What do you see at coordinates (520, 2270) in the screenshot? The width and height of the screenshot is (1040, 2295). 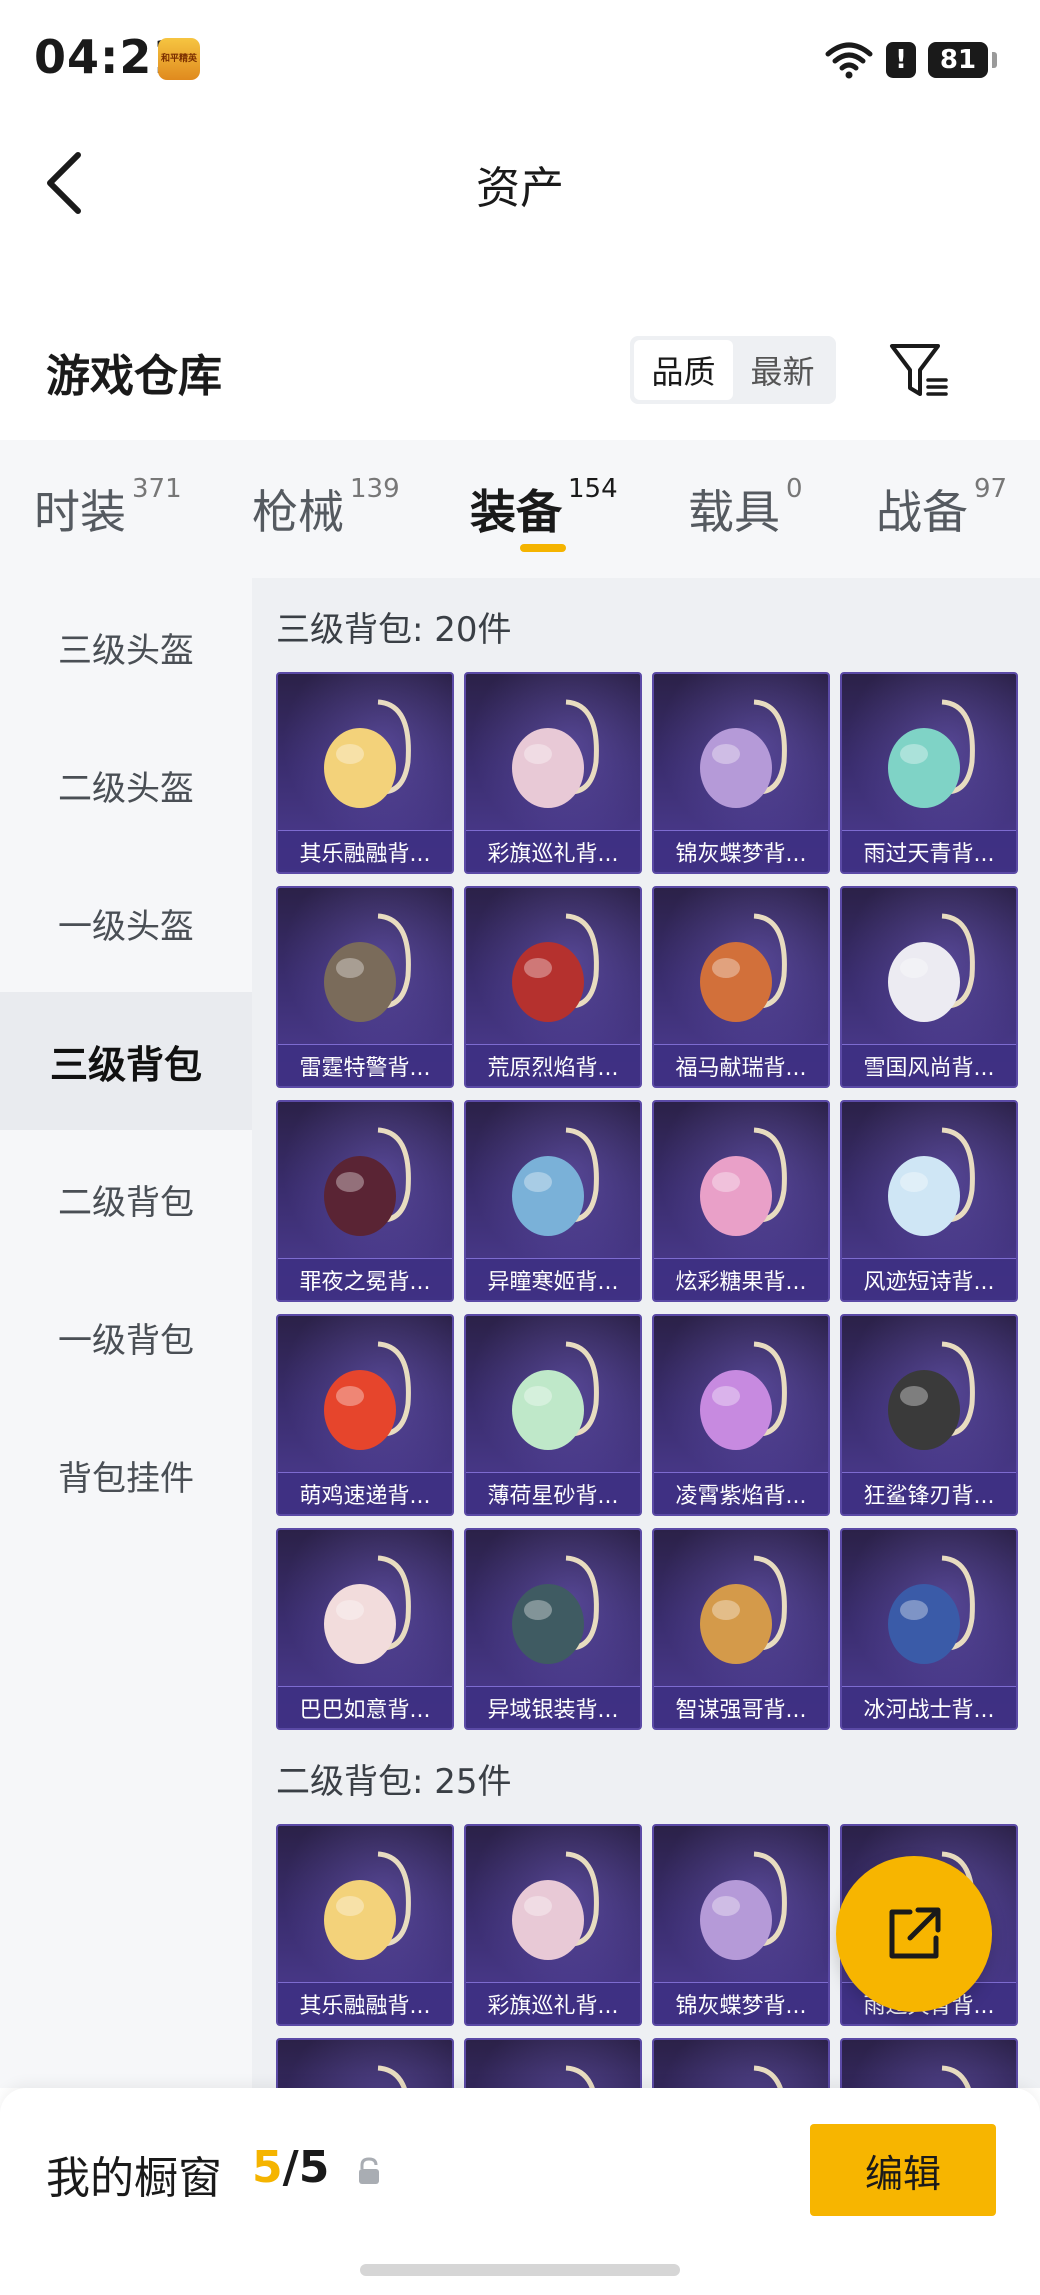 I see `home-indicator` at bounding box center [520, 2270].